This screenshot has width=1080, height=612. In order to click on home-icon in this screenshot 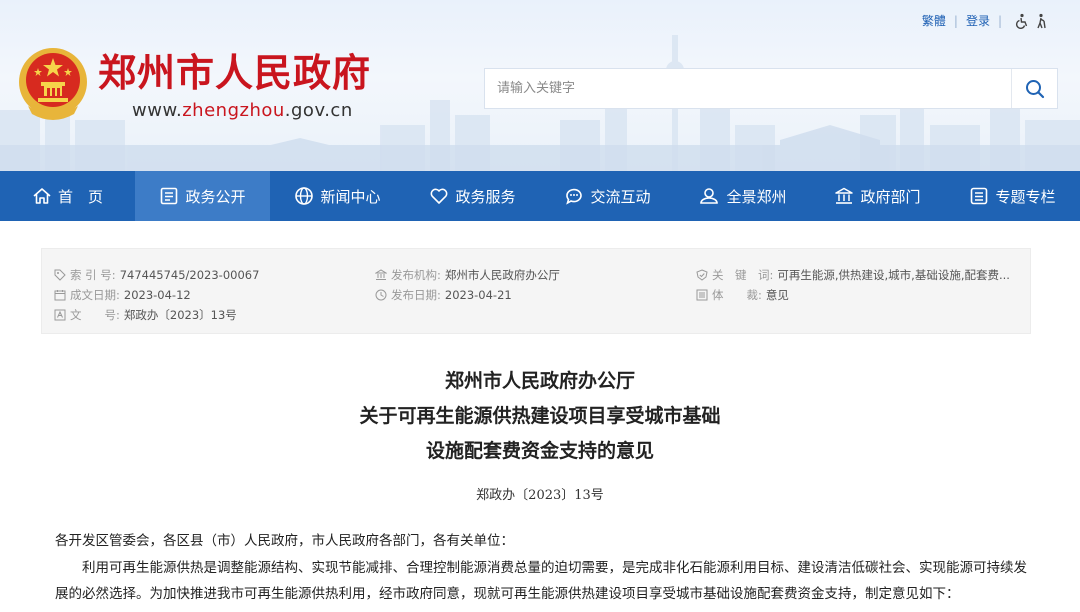, I will do `click(42, 196)`.